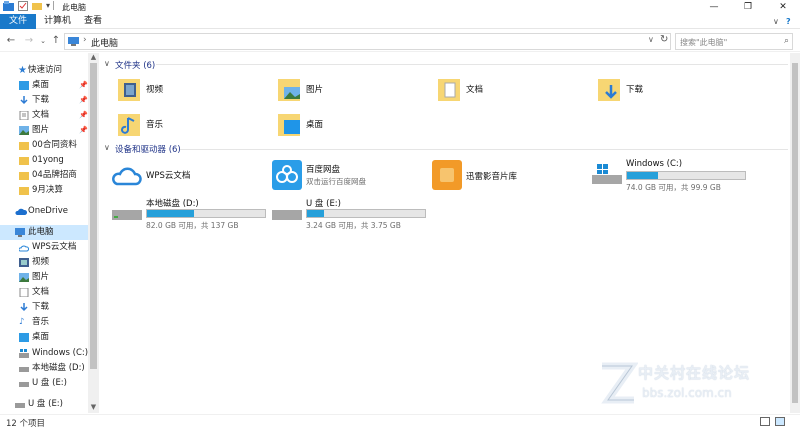  I want to click on sidebar-item-desktop: 桌面, so click(44, 337).